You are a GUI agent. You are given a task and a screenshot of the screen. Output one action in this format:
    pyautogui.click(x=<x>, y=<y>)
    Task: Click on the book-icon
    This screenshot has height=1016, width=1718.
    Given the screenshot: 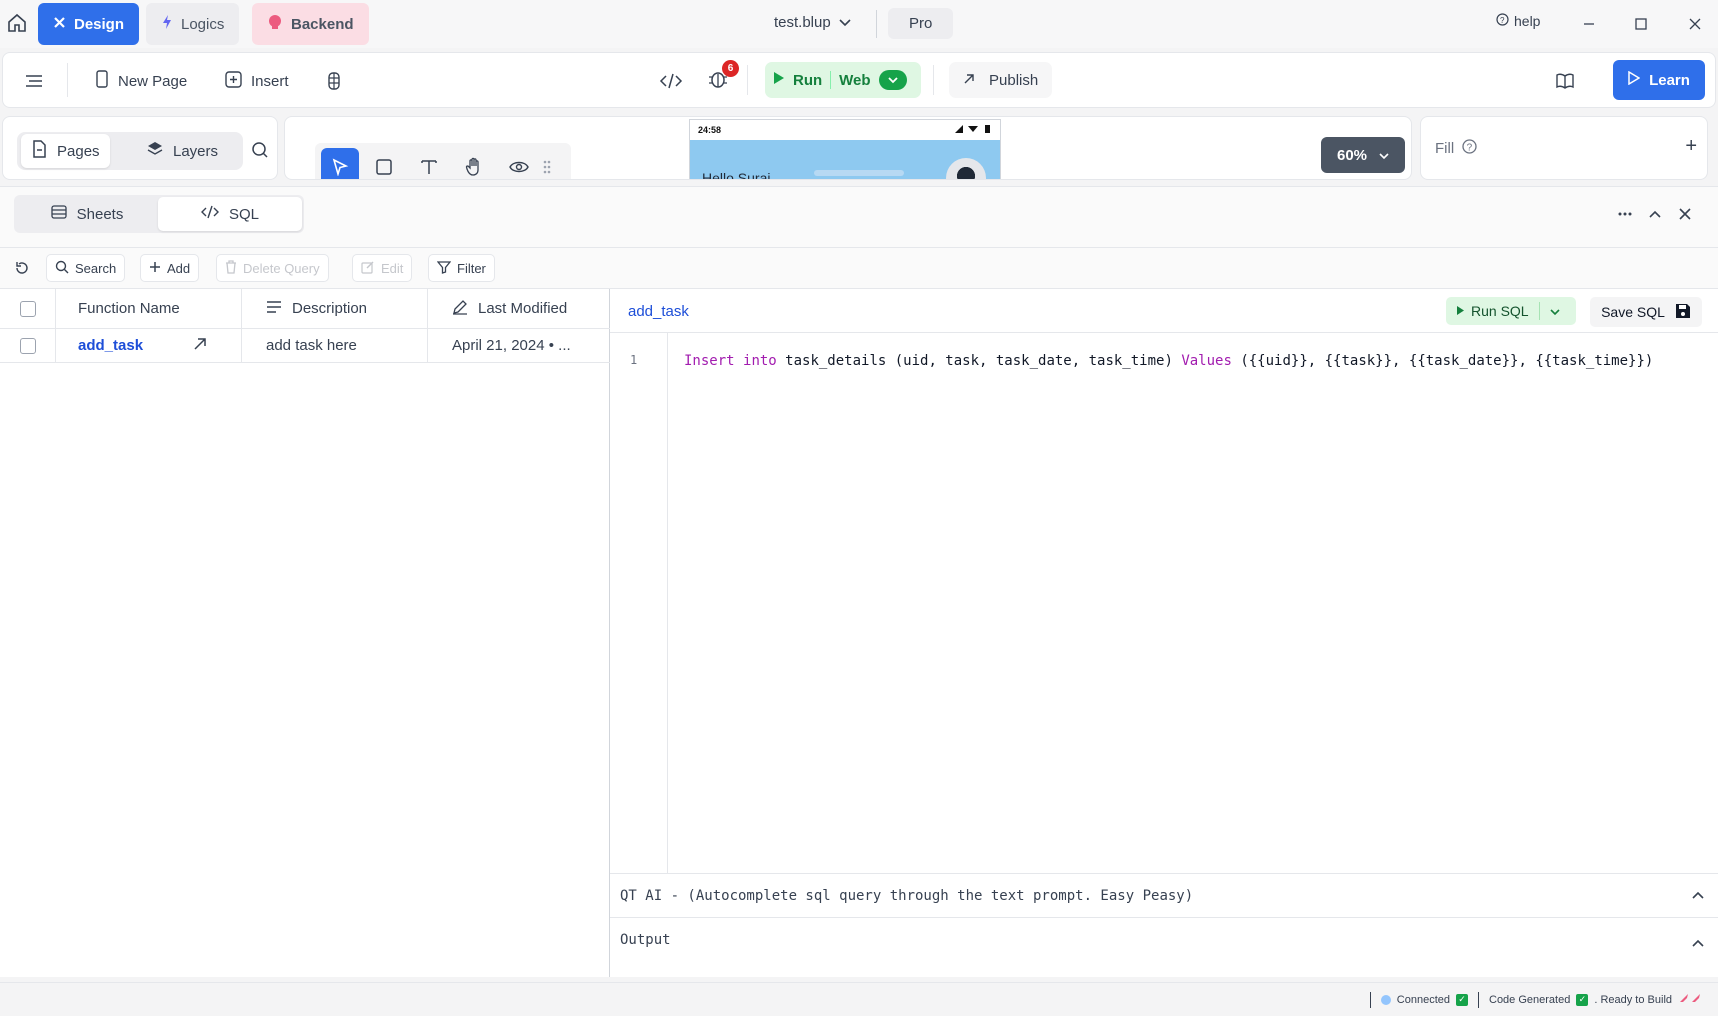 What is the action you would take?
    pyautogui.click(x=1565, y=81)
    